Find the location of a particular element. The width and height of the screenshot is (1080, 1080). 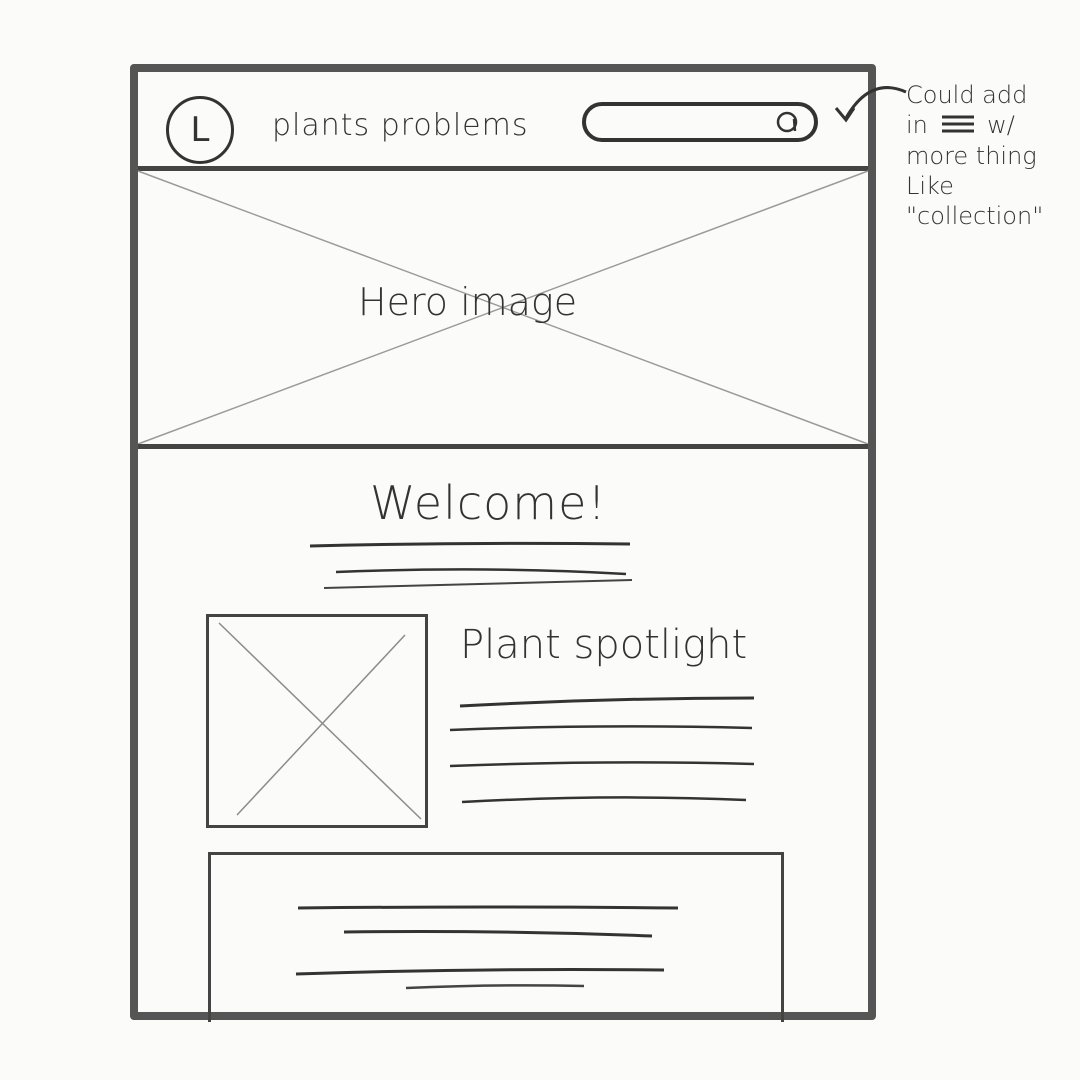

note-line: in w/ is located at coordinates (986, 125).